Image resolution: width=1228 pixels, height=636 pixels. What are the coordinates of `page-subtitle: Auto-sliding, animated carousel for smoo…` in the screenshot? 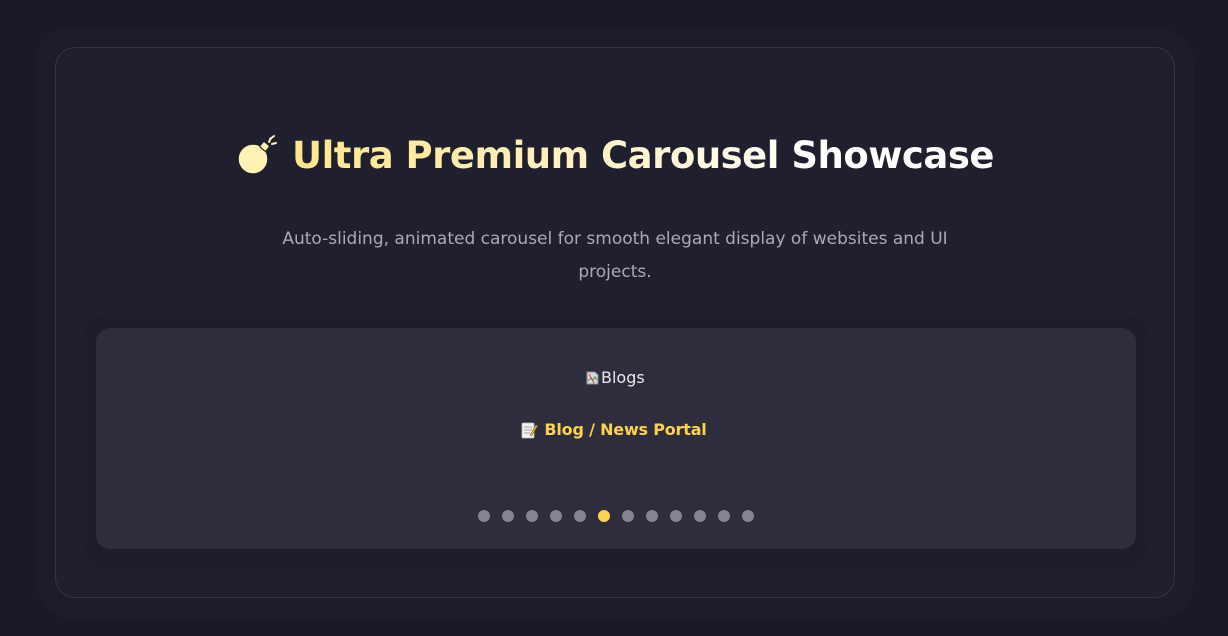 It's located at (615, 255).